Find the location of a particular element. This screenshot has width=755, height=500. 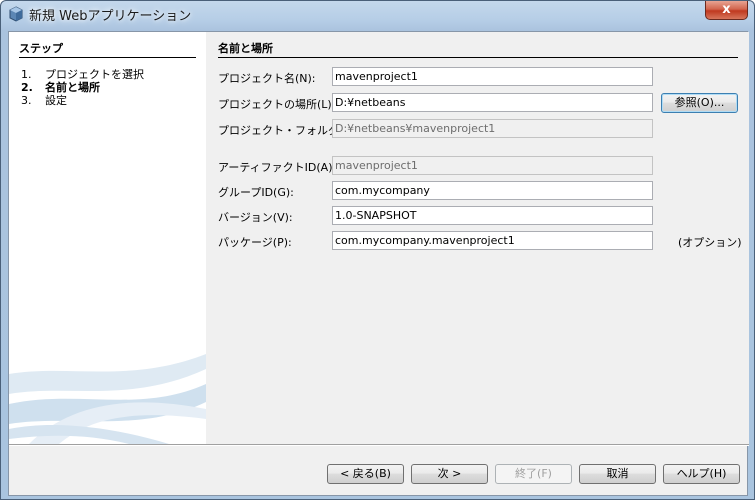

artifact-id-input is located at coordinates (492, 165).